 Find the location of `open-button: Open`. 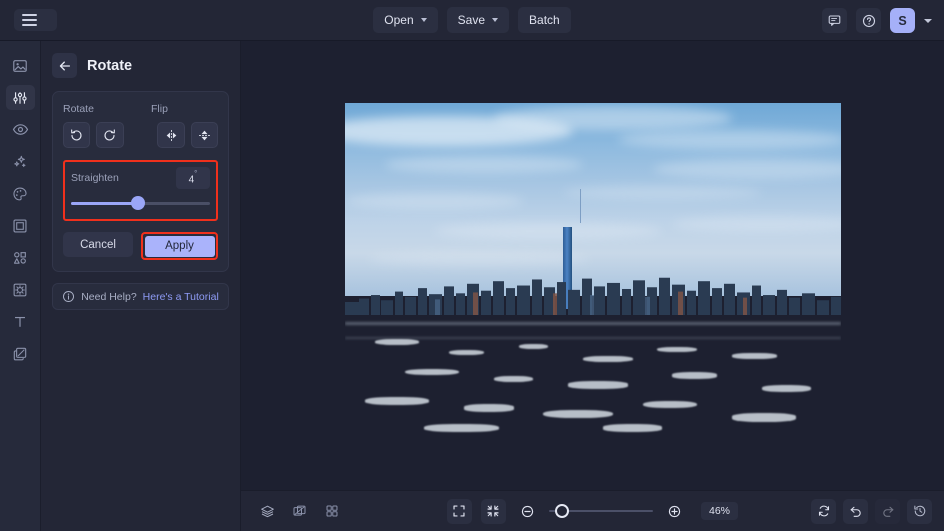

open-button: Open is located at coordinates (405, 20).